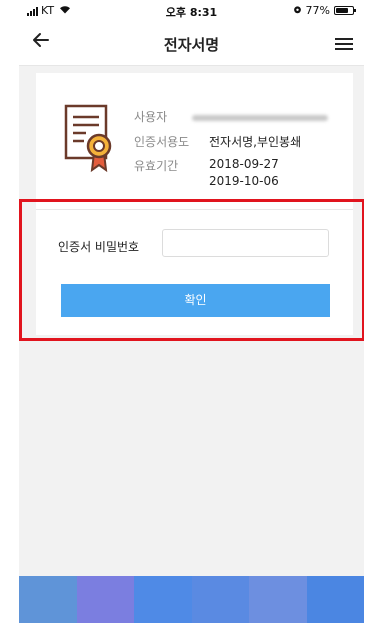 The image size is (369, 623). I want to click on bottom-bar, so click(191, 599).